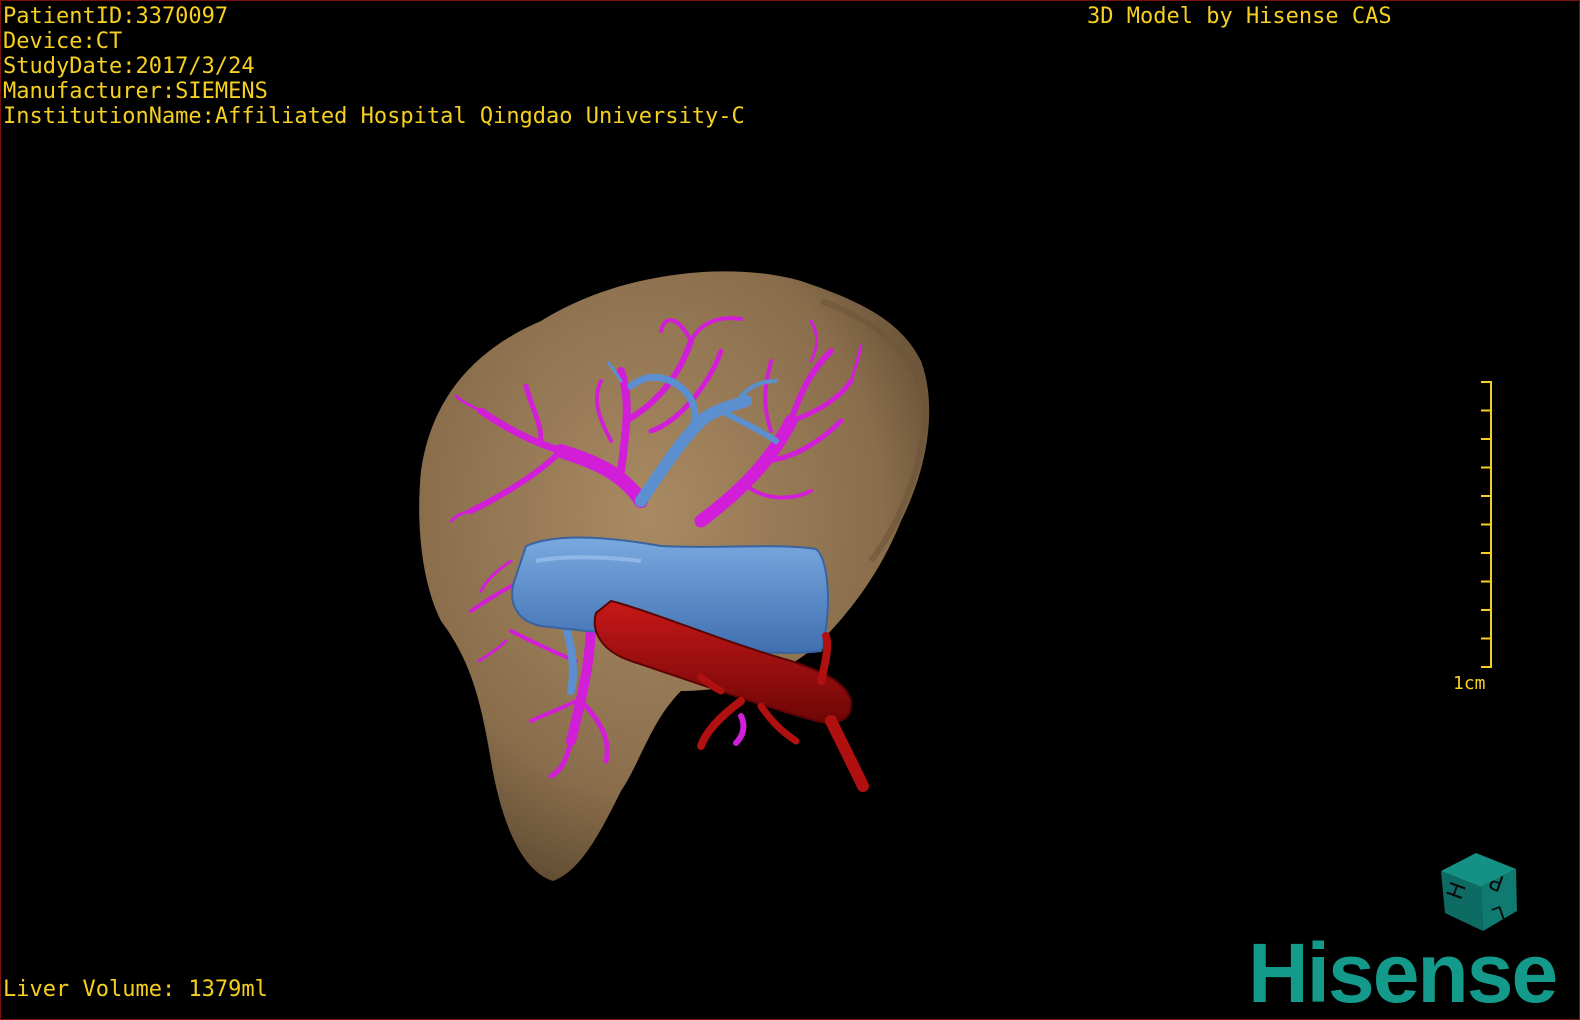  I want to click on scale-bar, so click(1486, 524).